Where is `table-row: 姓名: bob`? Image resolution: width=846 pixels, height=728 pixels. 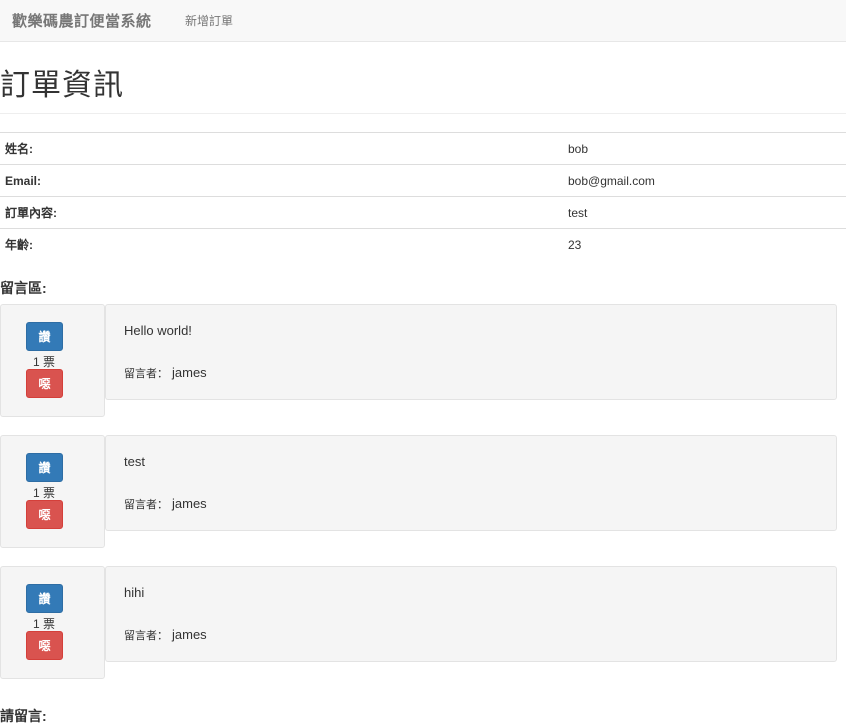
table-row: 姓名: bob is located at coordinates (423, 148).